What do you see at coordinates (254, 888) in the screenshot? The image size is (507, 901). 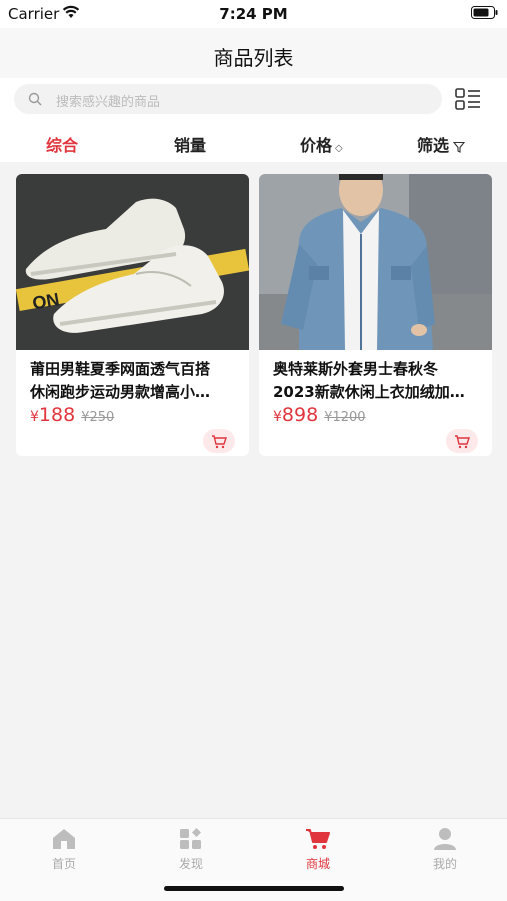 I see `home-indicator` at bounding box center [254, 888].